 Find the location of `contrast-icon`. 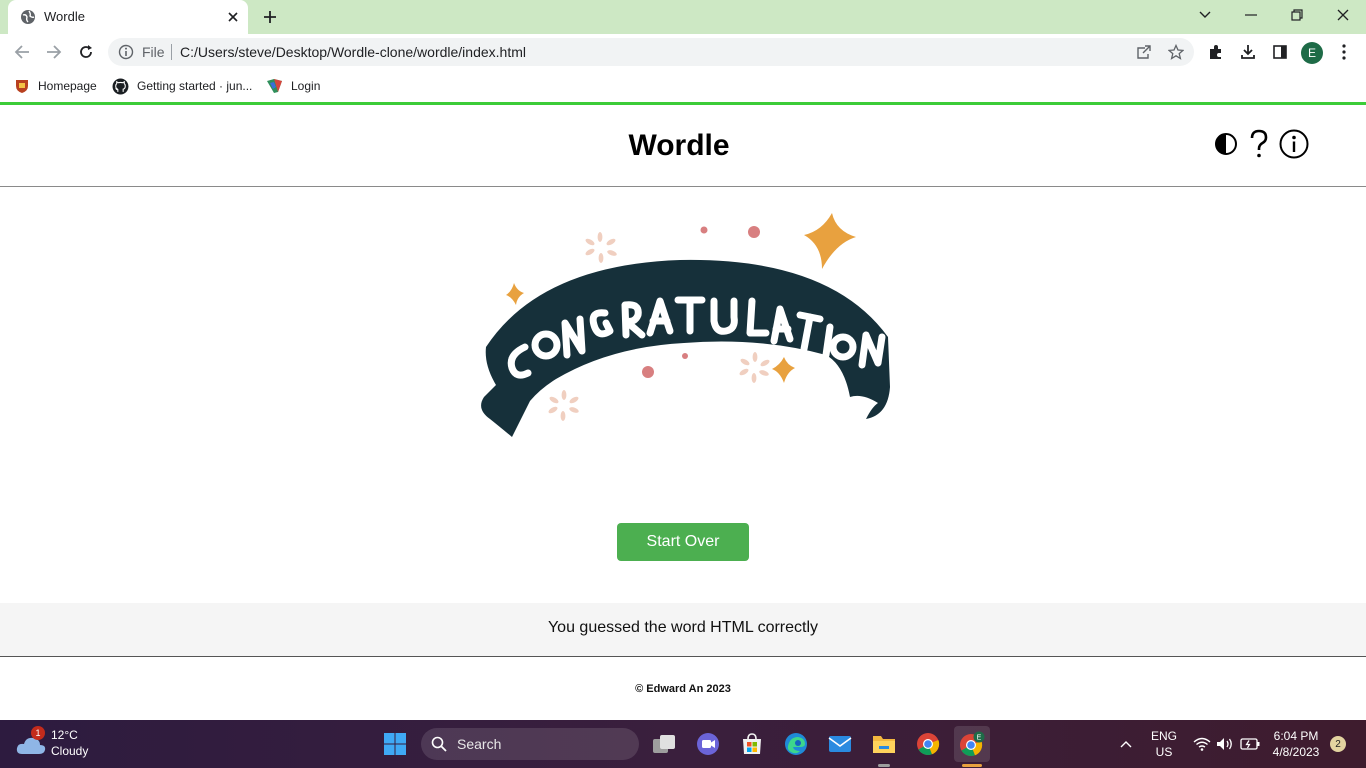

contrast-icon is located at coordinates (1226, 144).